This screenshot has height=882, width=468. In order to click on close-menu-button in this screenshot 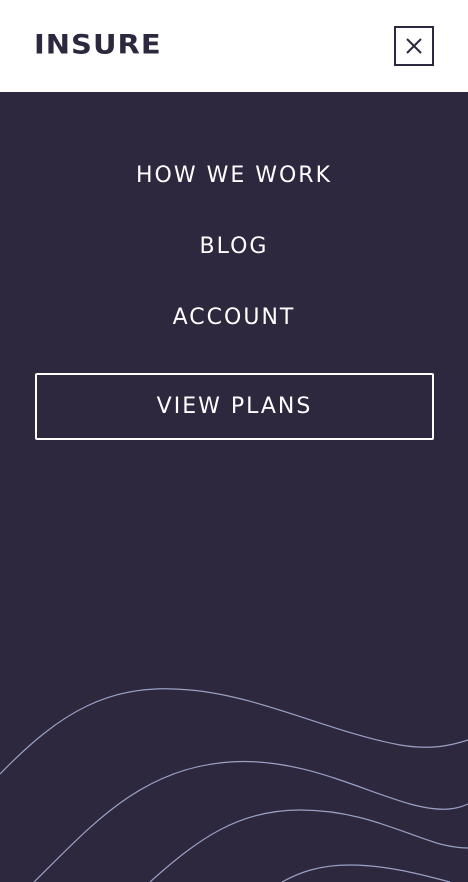, I will do `click(414, 46)`.